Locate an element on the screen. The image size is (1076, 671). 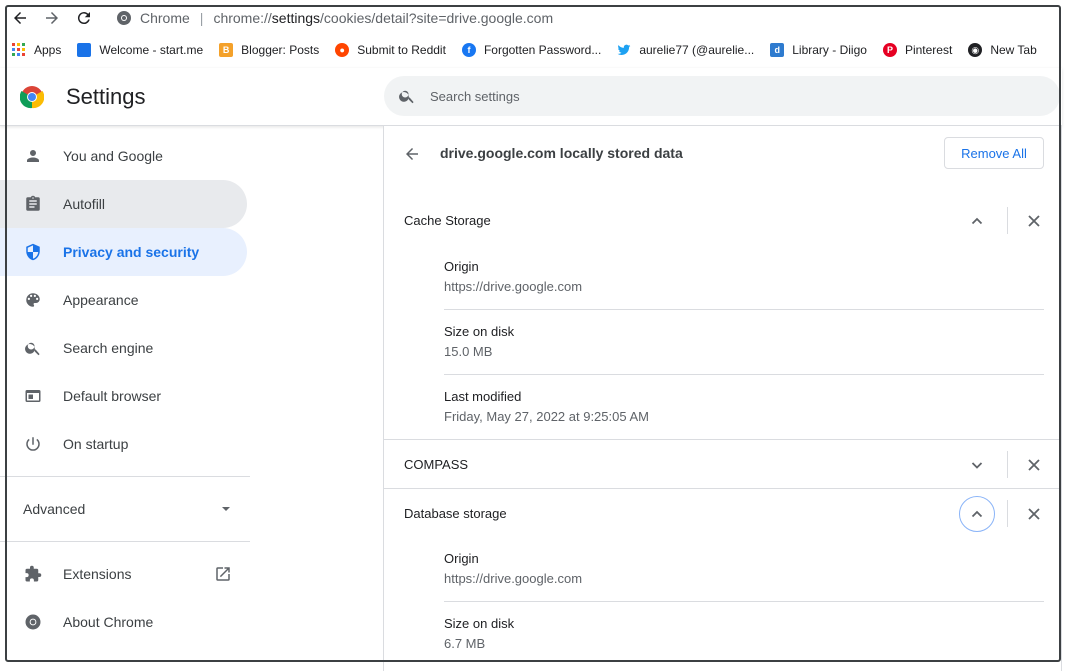
back-button is located at coordinates (20, 18).